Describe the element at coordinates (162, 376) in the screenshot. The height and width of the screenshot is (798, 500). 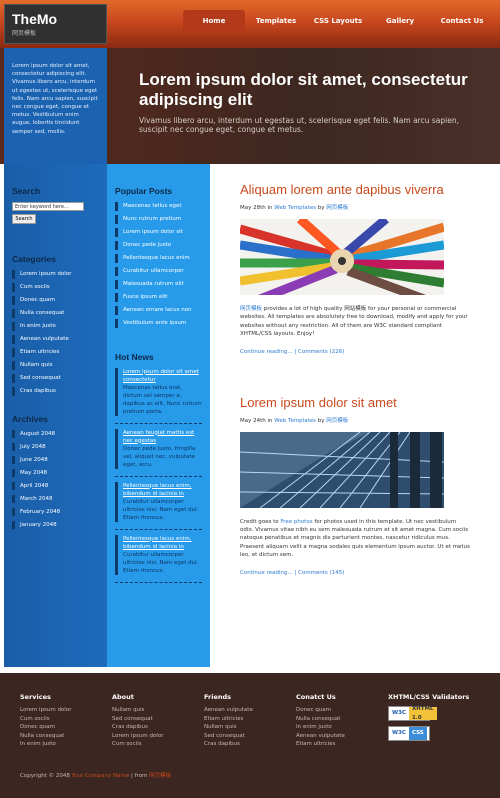
I see `news-headline: Lorem ipsum dolor sit amet consectetur` at that location.